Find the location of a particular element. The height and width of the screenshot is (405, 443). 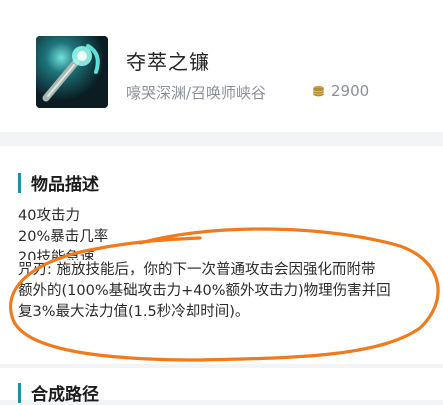

stat-line: 20技能急速 is located at coordinates (56, 255).